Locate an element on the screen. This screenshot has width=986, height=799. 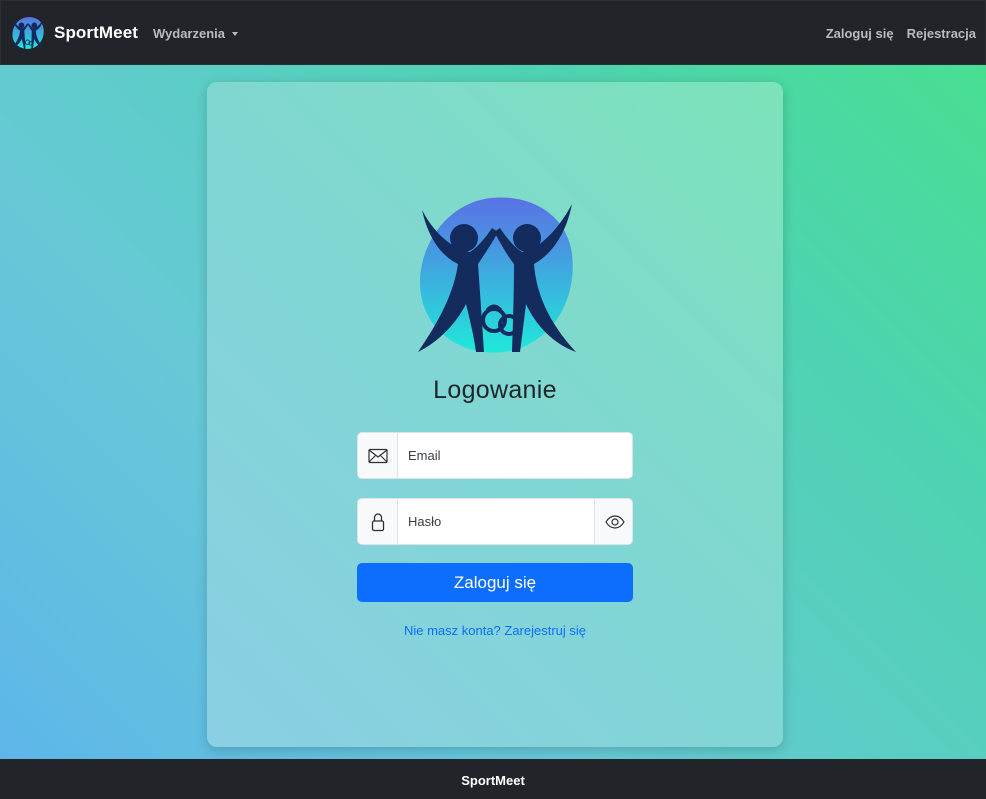
envelope-icon is located at coordinates (377, 455).